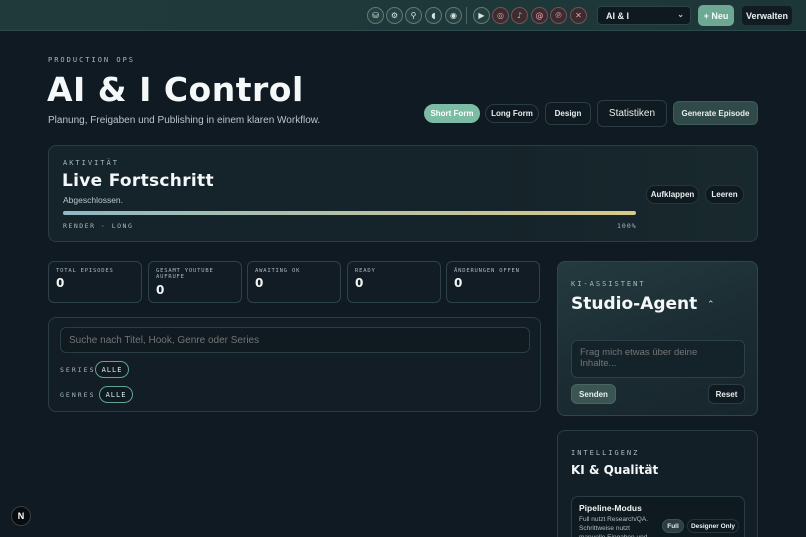 This screenshot has width=806, height=537. Describe the element at coordinates (78, 395) in the screenshot. I see `genres-label: GENRES` at that location.